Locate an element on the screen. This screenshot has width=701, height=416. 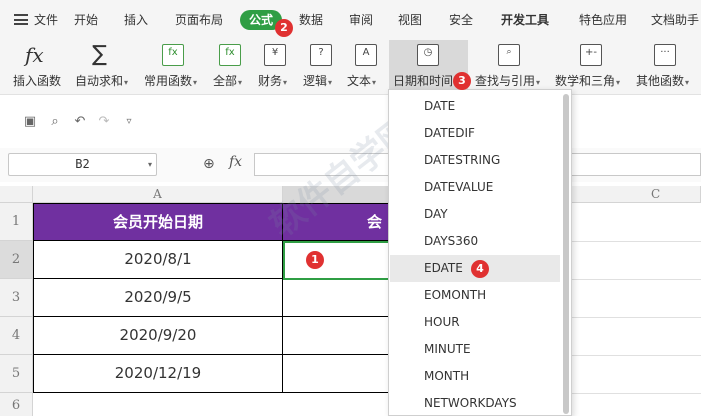
all-functions-button: fx 全部▾ is located at coordinates (230, 67).